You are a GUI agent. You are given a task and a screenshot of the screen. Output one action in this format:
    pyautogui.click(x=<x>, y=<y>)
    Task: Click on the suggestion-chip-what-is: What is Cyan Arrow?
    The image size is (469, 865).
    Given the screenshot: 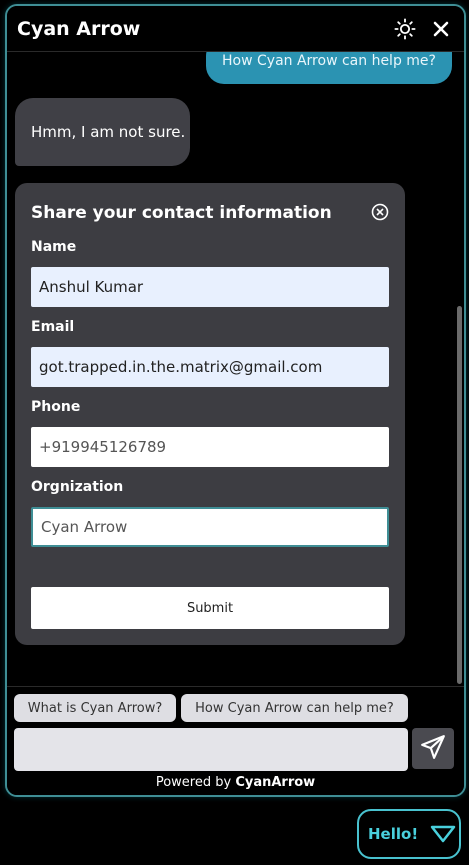 What is the action you would take?
    pyautogui.click(x=95, y=708)
    